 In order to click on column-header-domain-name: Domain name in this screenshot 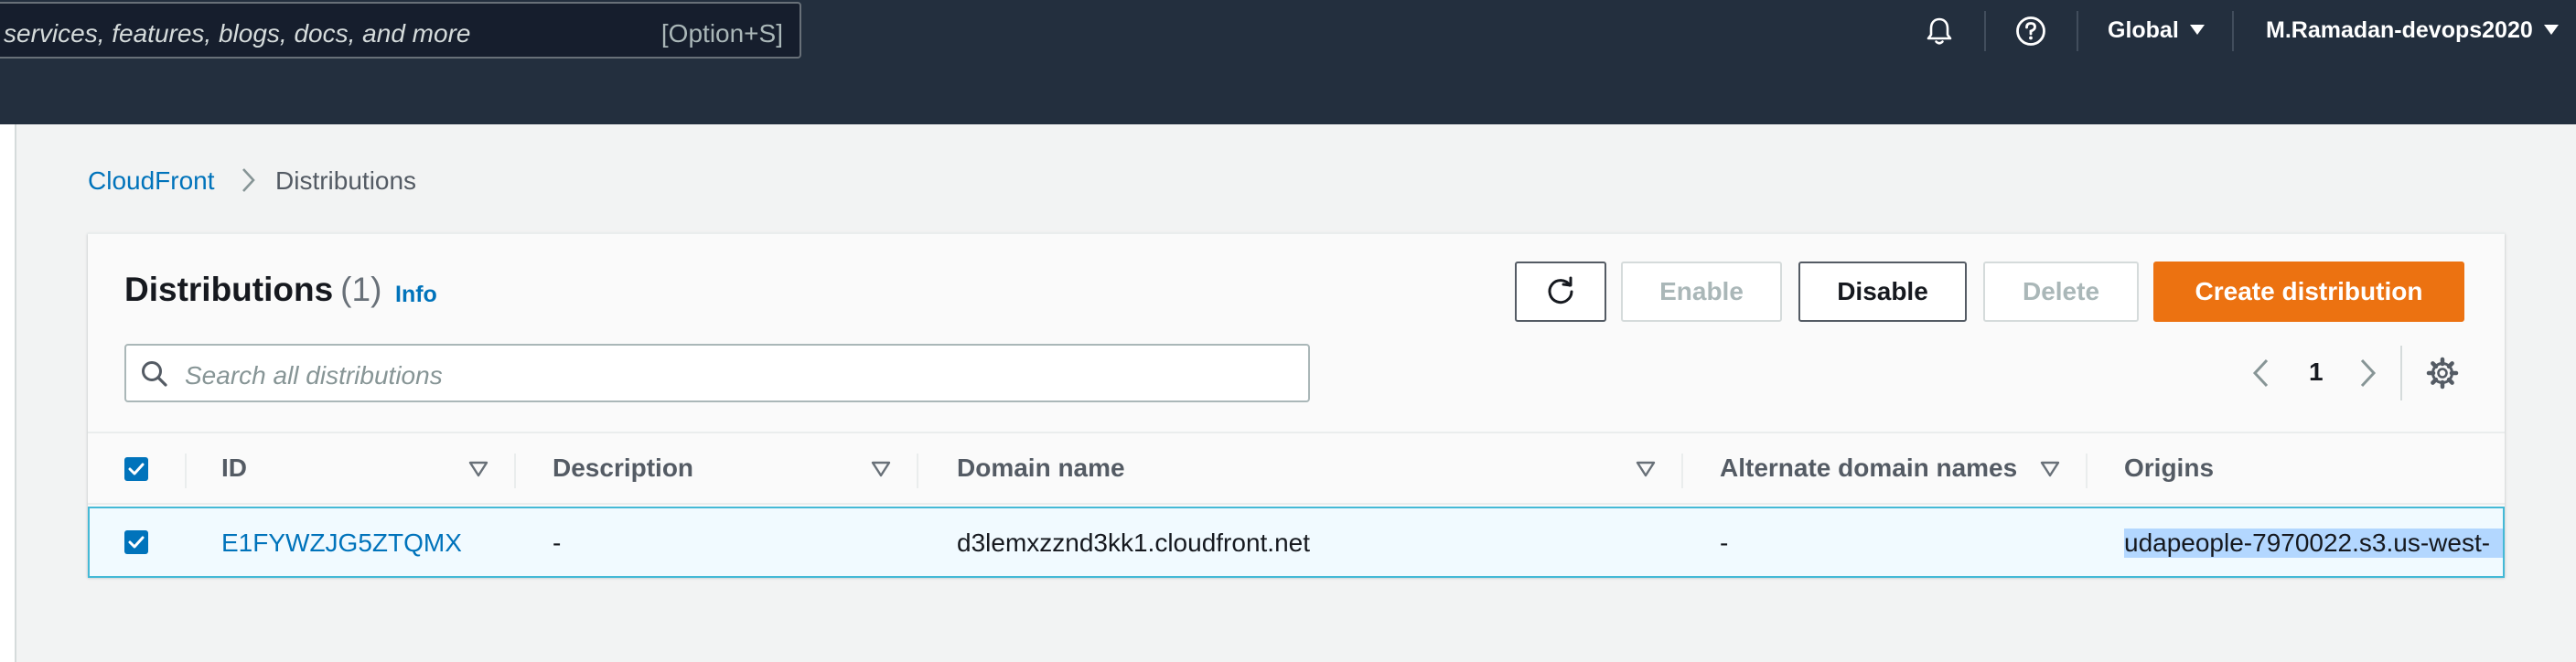, I will do `click(1041, 469)`.